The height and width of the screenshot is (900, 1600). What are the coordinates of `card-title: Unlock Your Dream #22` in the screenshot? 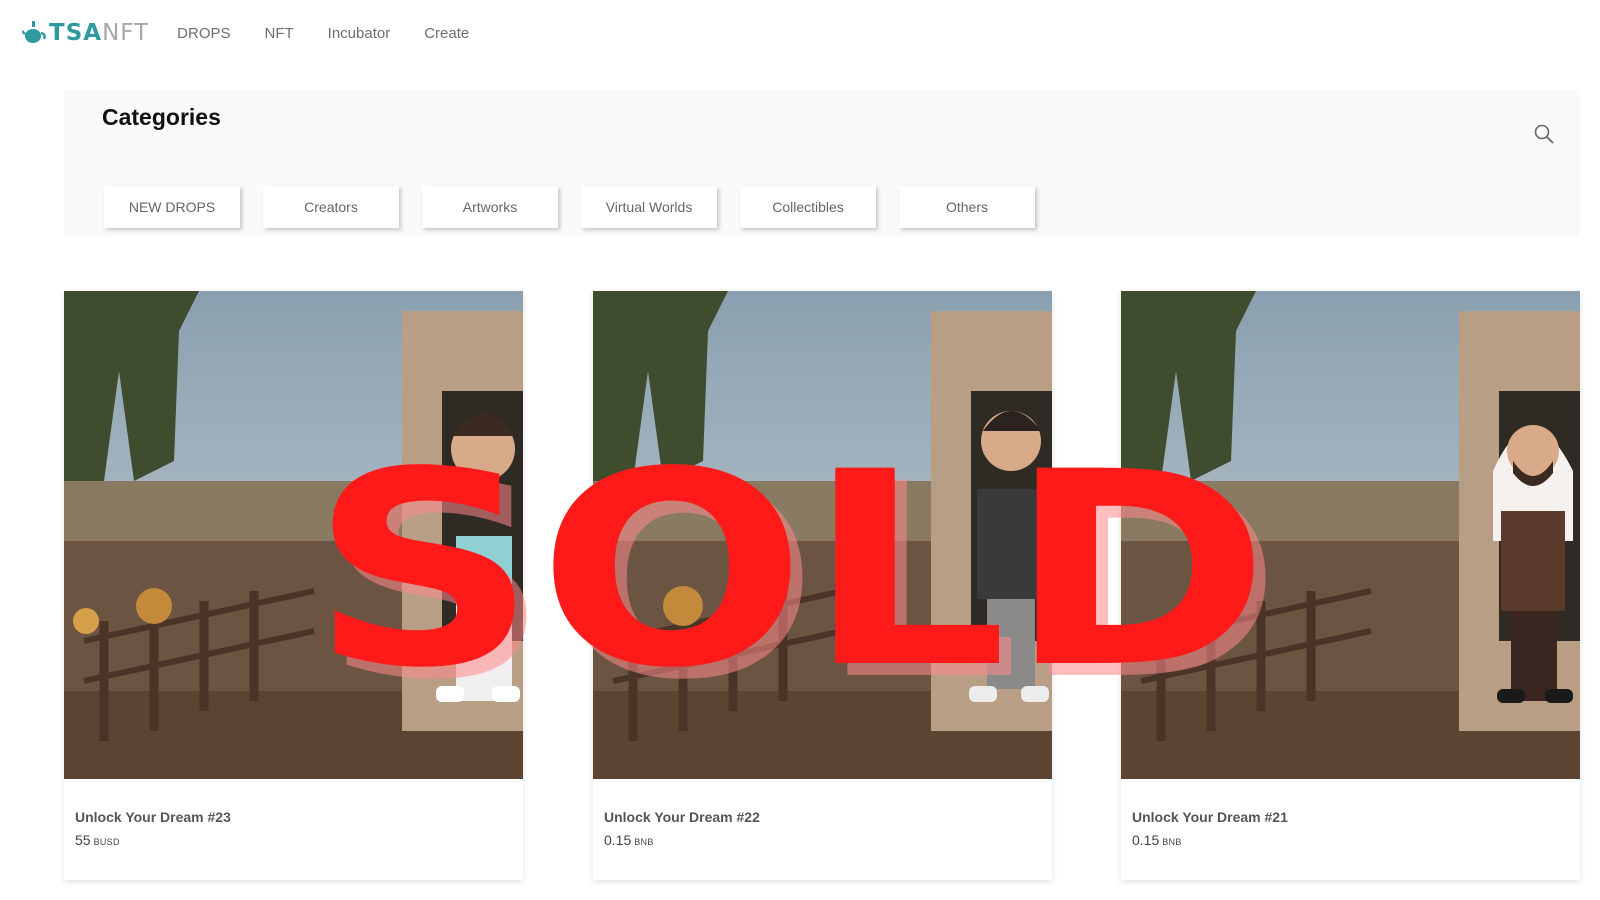 It's located at (682, 817).